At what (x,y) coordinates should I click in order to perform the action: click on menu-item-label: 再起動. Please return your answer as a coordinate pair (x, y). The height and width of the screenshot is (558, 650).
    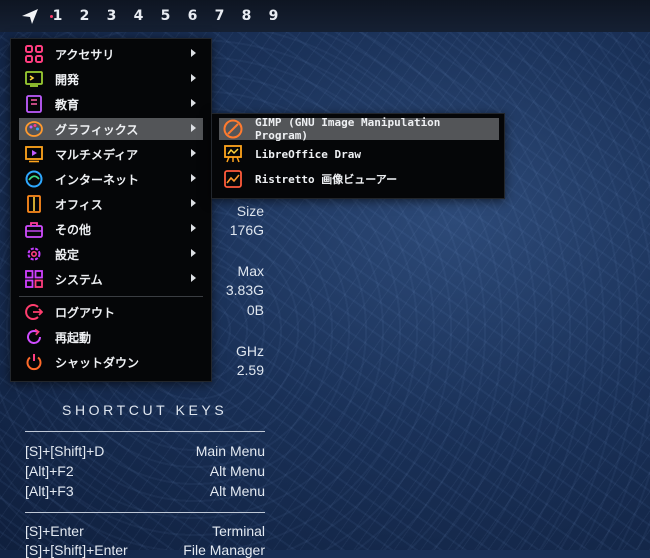
    Looking at the image, I should click on (73, 337).